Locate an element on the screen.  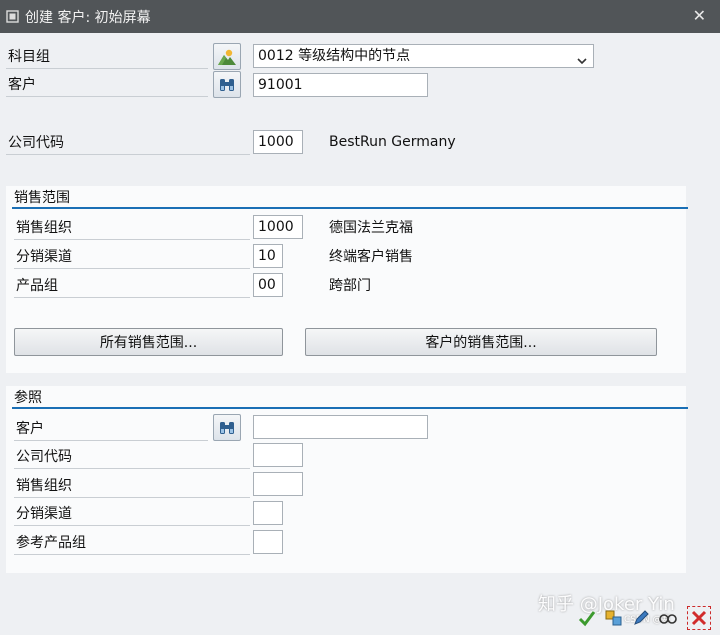
copy-button is located at coordinates (614, 618).